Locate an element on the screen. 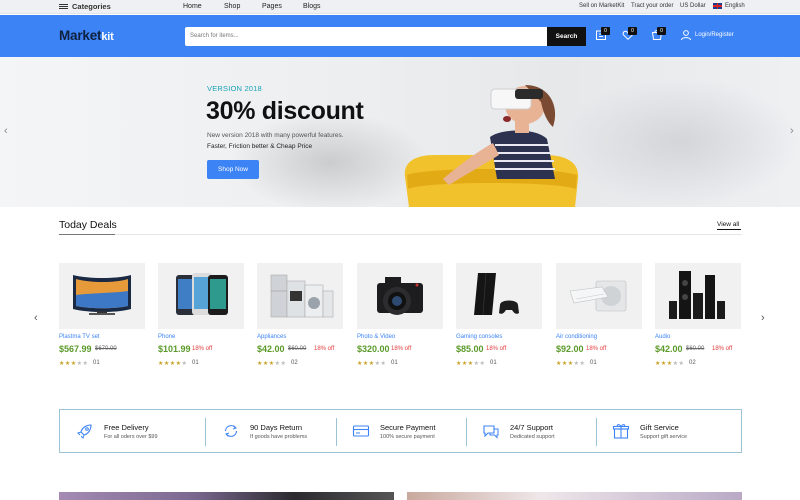 This screenshot has height=500, width=800. hero-next-arrow-icon: › is located at coordinates (792, 131).